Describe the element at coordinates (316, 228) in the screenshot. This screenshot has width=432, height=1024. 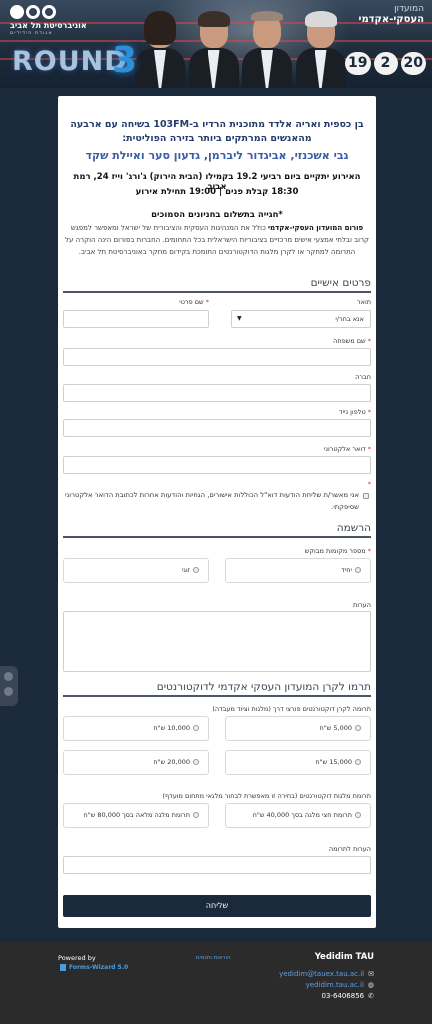
I see `intro-paragraph-bold: פורום המועדון העסקי-אקדמי` at that location.